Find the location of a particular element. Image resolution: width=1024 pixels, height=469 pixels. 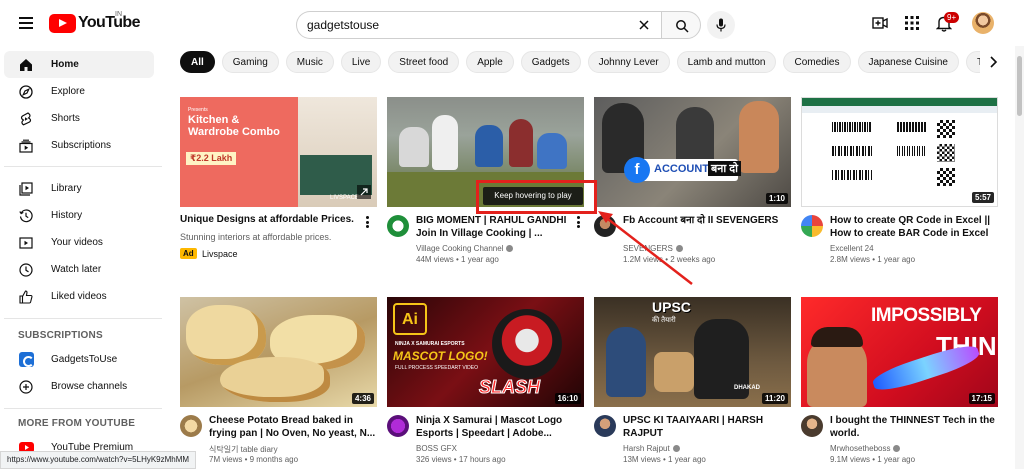

channel-name: Excellent 24 is located at coordinates (852, 248).